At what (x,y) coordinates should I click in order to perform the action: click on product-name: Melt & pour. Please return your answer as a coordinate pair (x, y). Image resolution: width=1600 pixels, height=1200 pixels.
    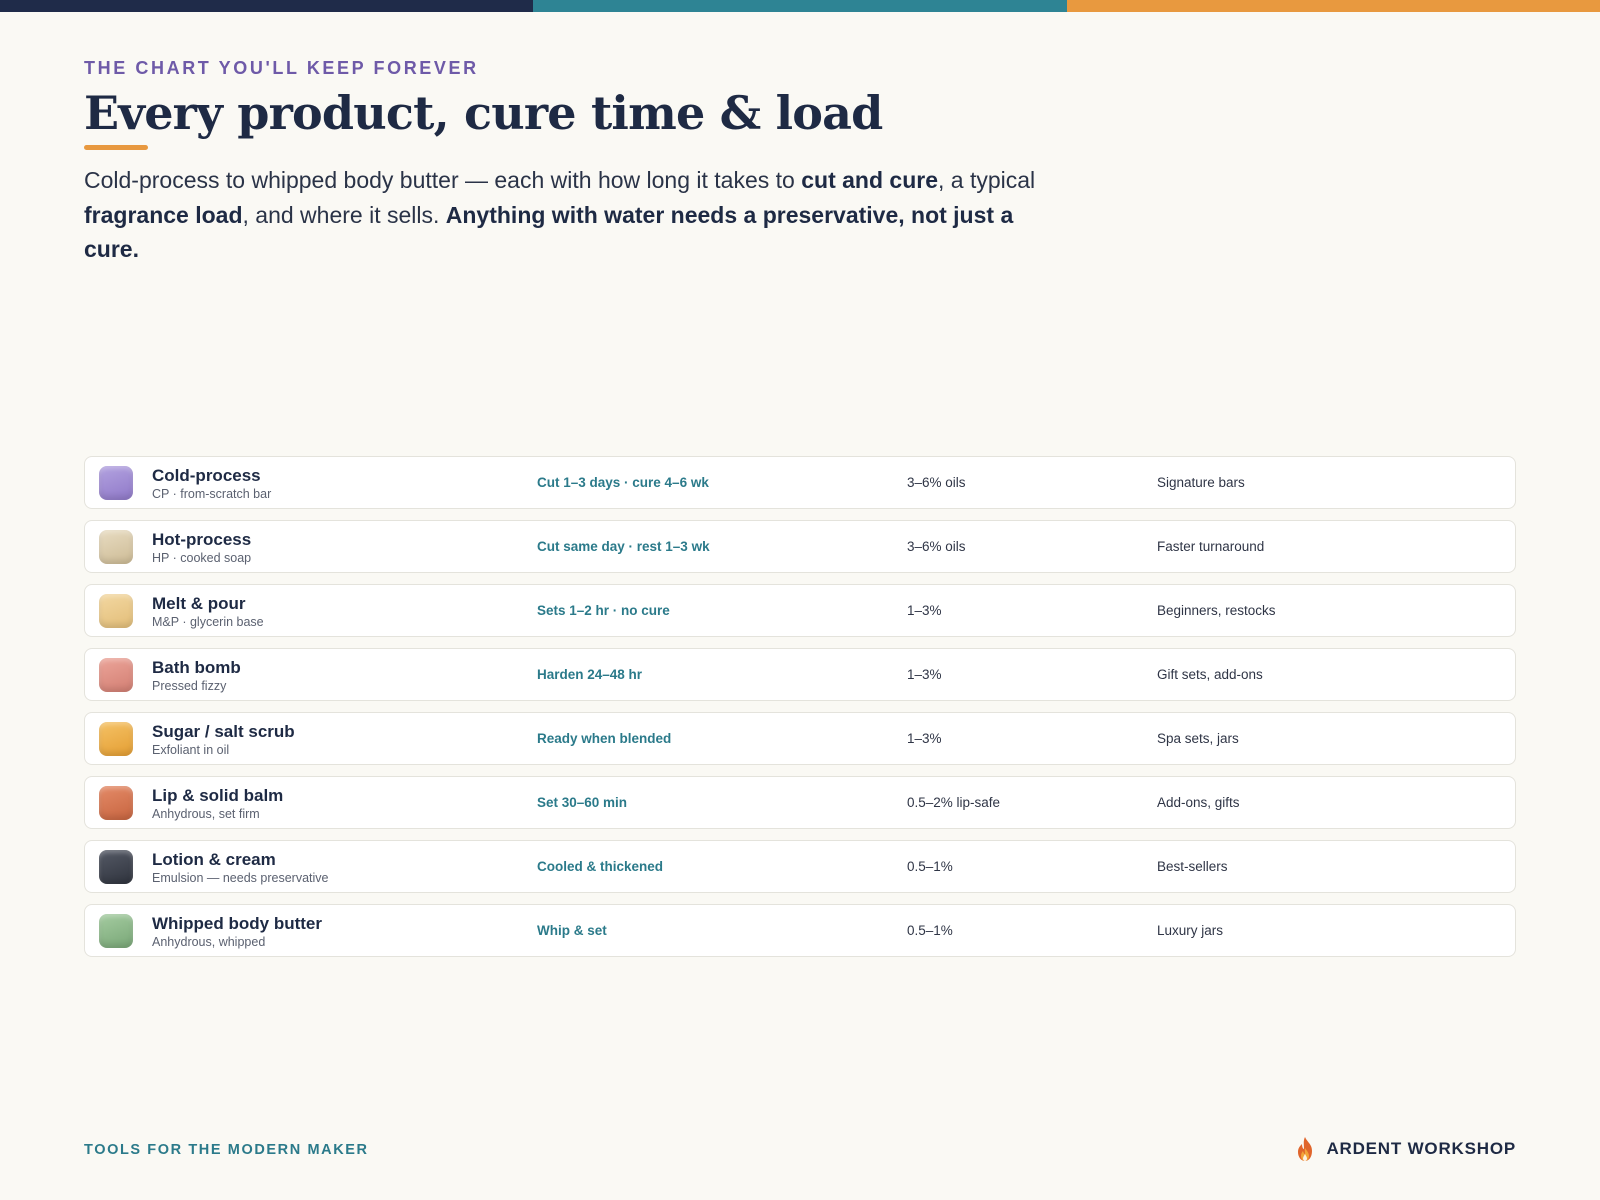
    Looking at the image, I should click on (199, 603).